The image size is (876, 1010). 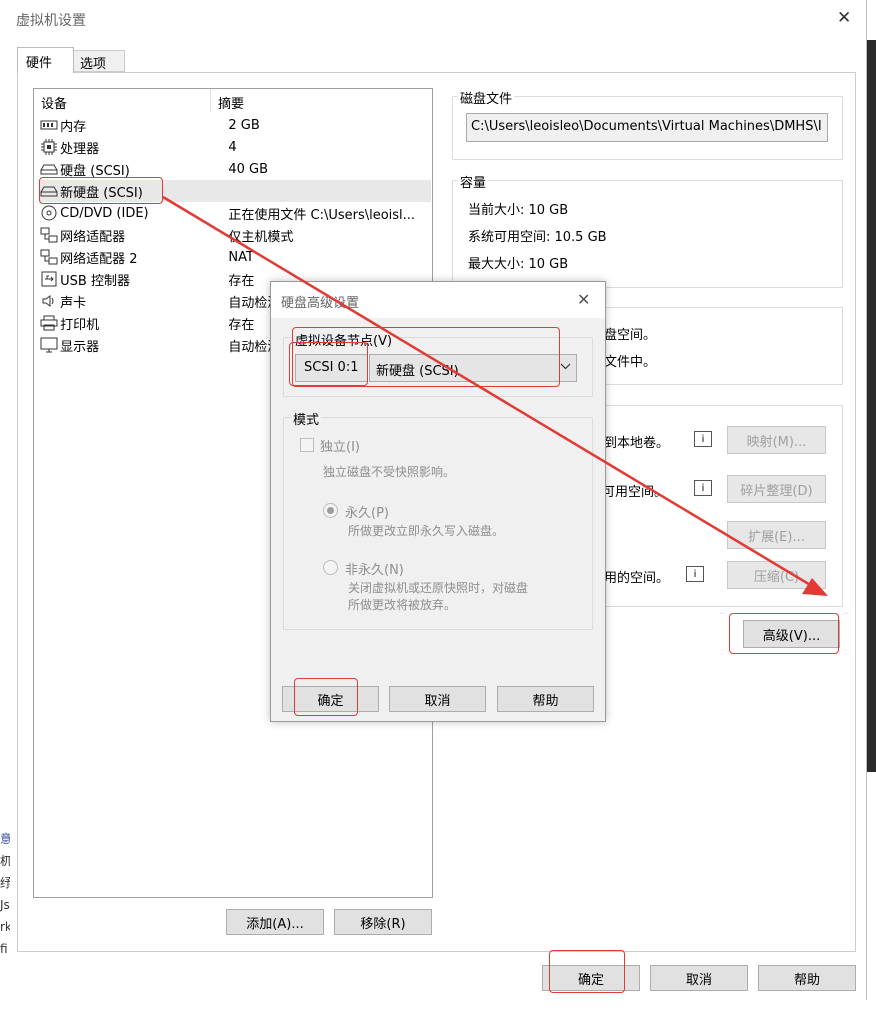 I want to click on device-name: 内存, so click(x=73, y=127).